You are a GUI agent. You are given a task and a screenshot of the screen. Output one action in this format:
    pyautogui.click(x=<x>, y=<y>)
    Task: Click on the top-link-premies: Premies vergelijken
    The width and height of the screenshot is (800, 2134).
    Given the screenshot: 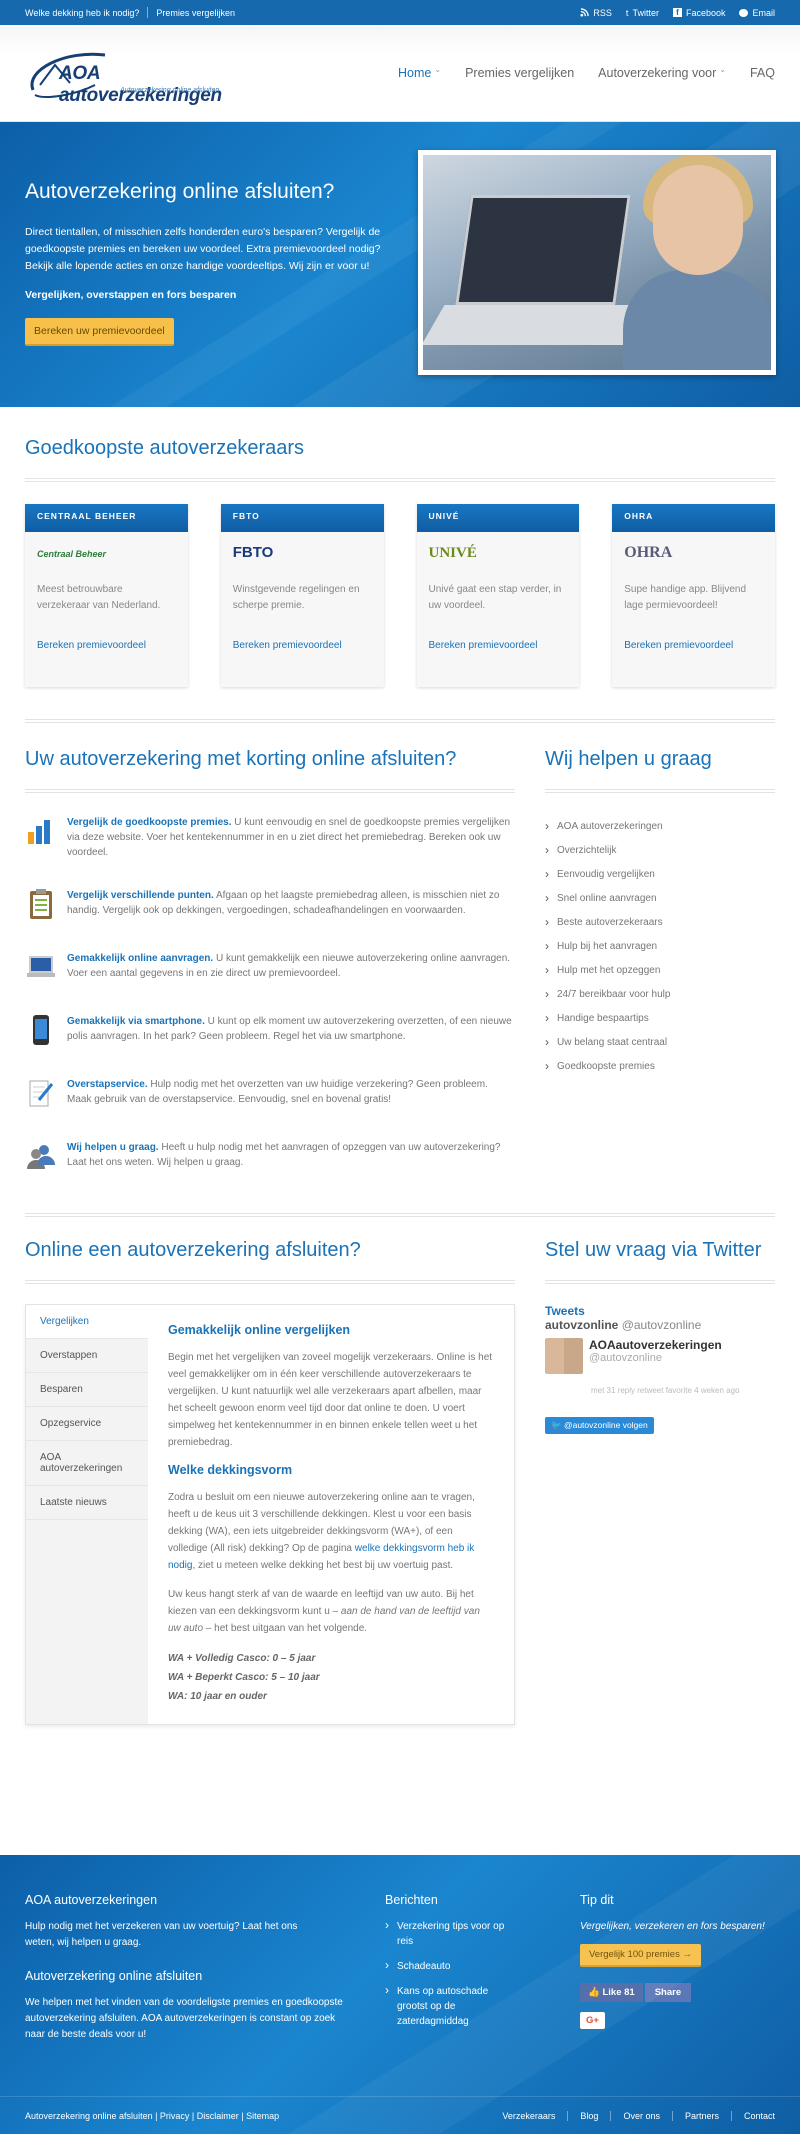 What is the action you would take?
    pyautogui.click(x=199, y=13)
    